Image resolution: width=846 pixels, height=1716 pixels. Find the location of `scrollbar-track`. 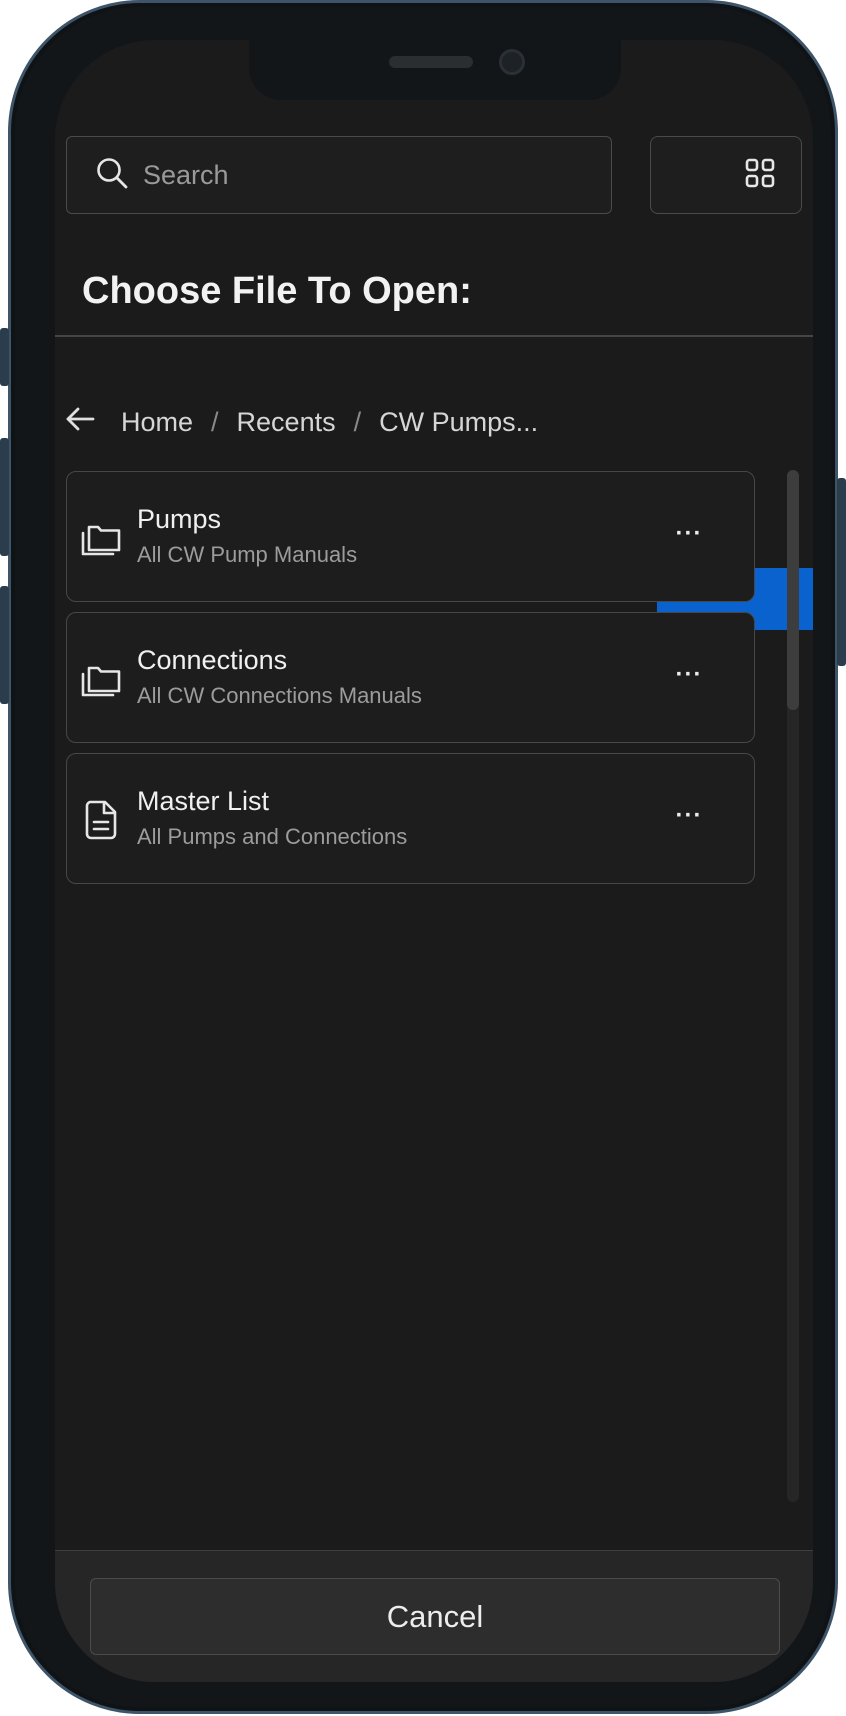

scrollbar-track is located at coordinates (793, 986).